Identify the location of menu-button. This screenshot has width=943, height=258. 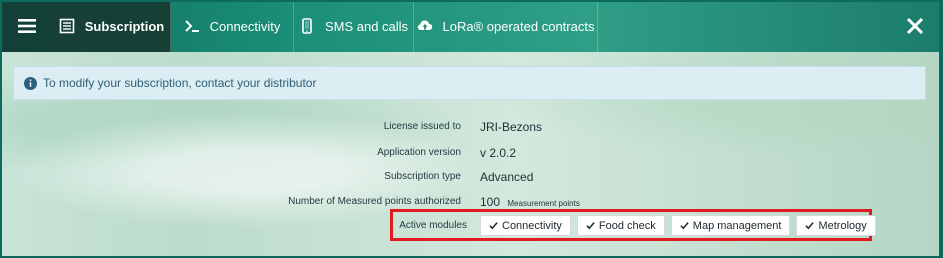
(26, 26).